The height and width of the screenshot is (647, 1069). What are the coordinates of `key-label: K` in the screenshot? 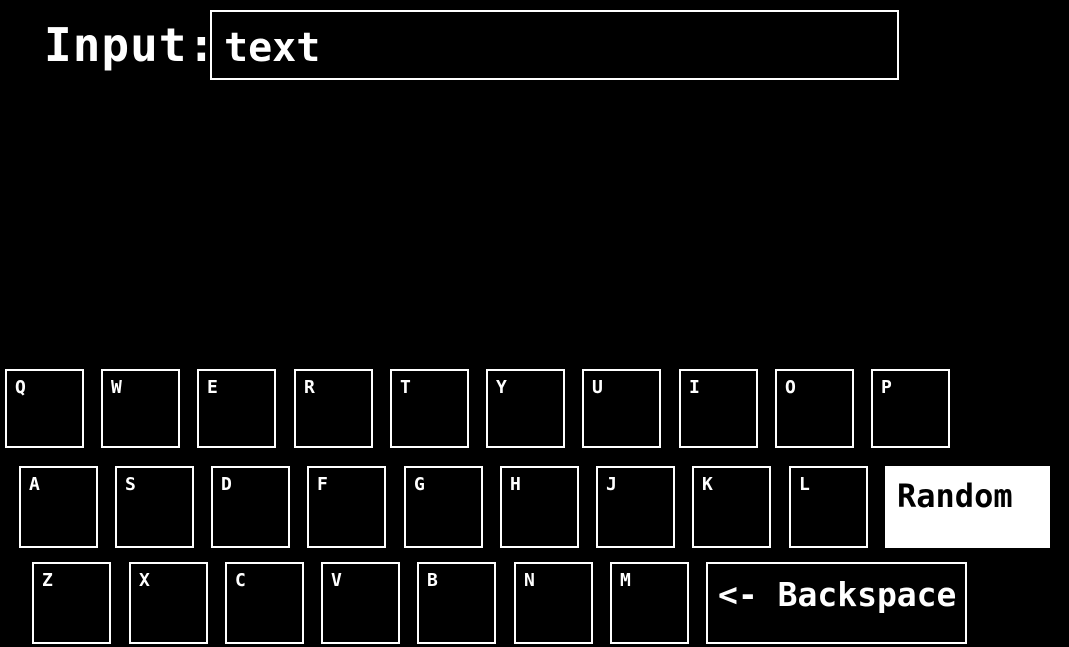 It's located at (707, 484).